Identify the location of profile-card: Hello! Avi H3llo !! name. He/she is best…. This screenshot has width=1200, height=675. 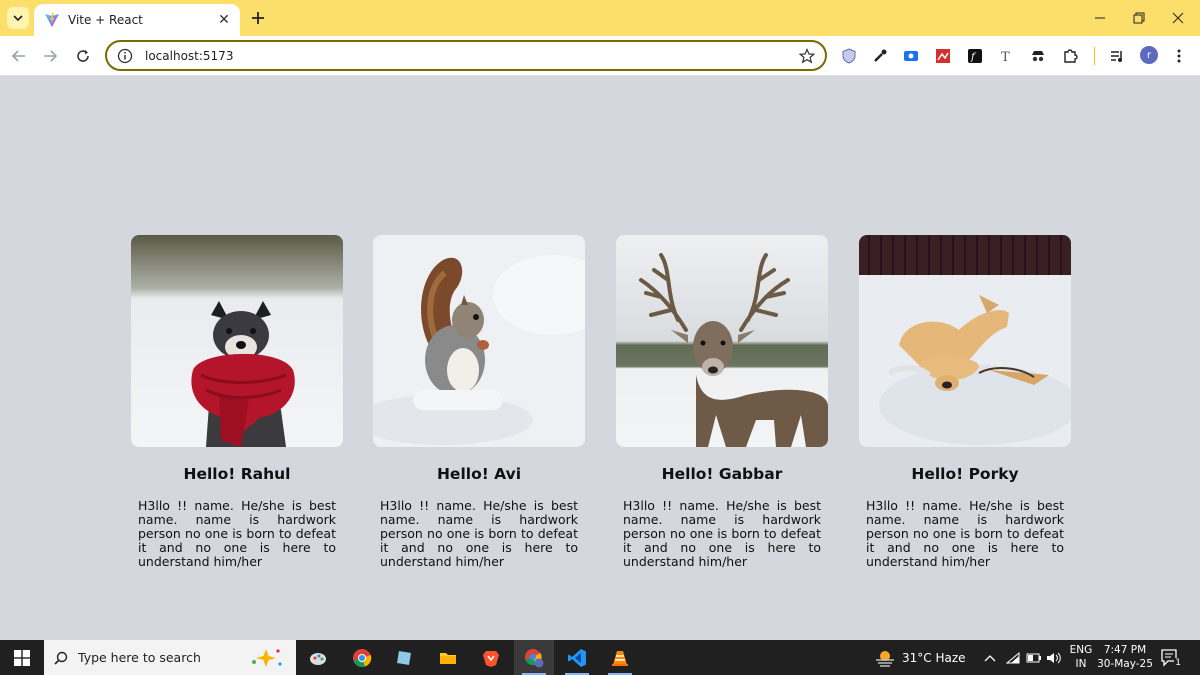
(479, 402).